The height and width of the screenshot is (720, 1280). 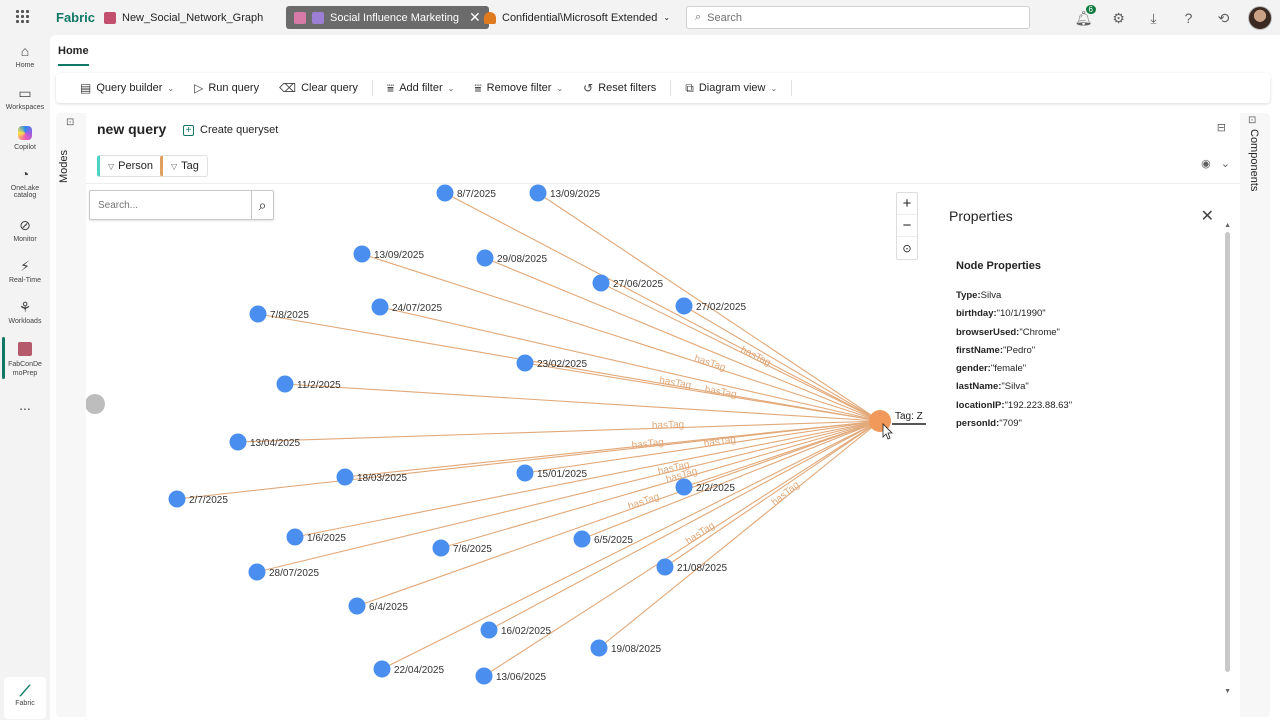 I want to click on rail-item-fabcondemoprep: FabConDemoPrep, so click(x=25, y=359).